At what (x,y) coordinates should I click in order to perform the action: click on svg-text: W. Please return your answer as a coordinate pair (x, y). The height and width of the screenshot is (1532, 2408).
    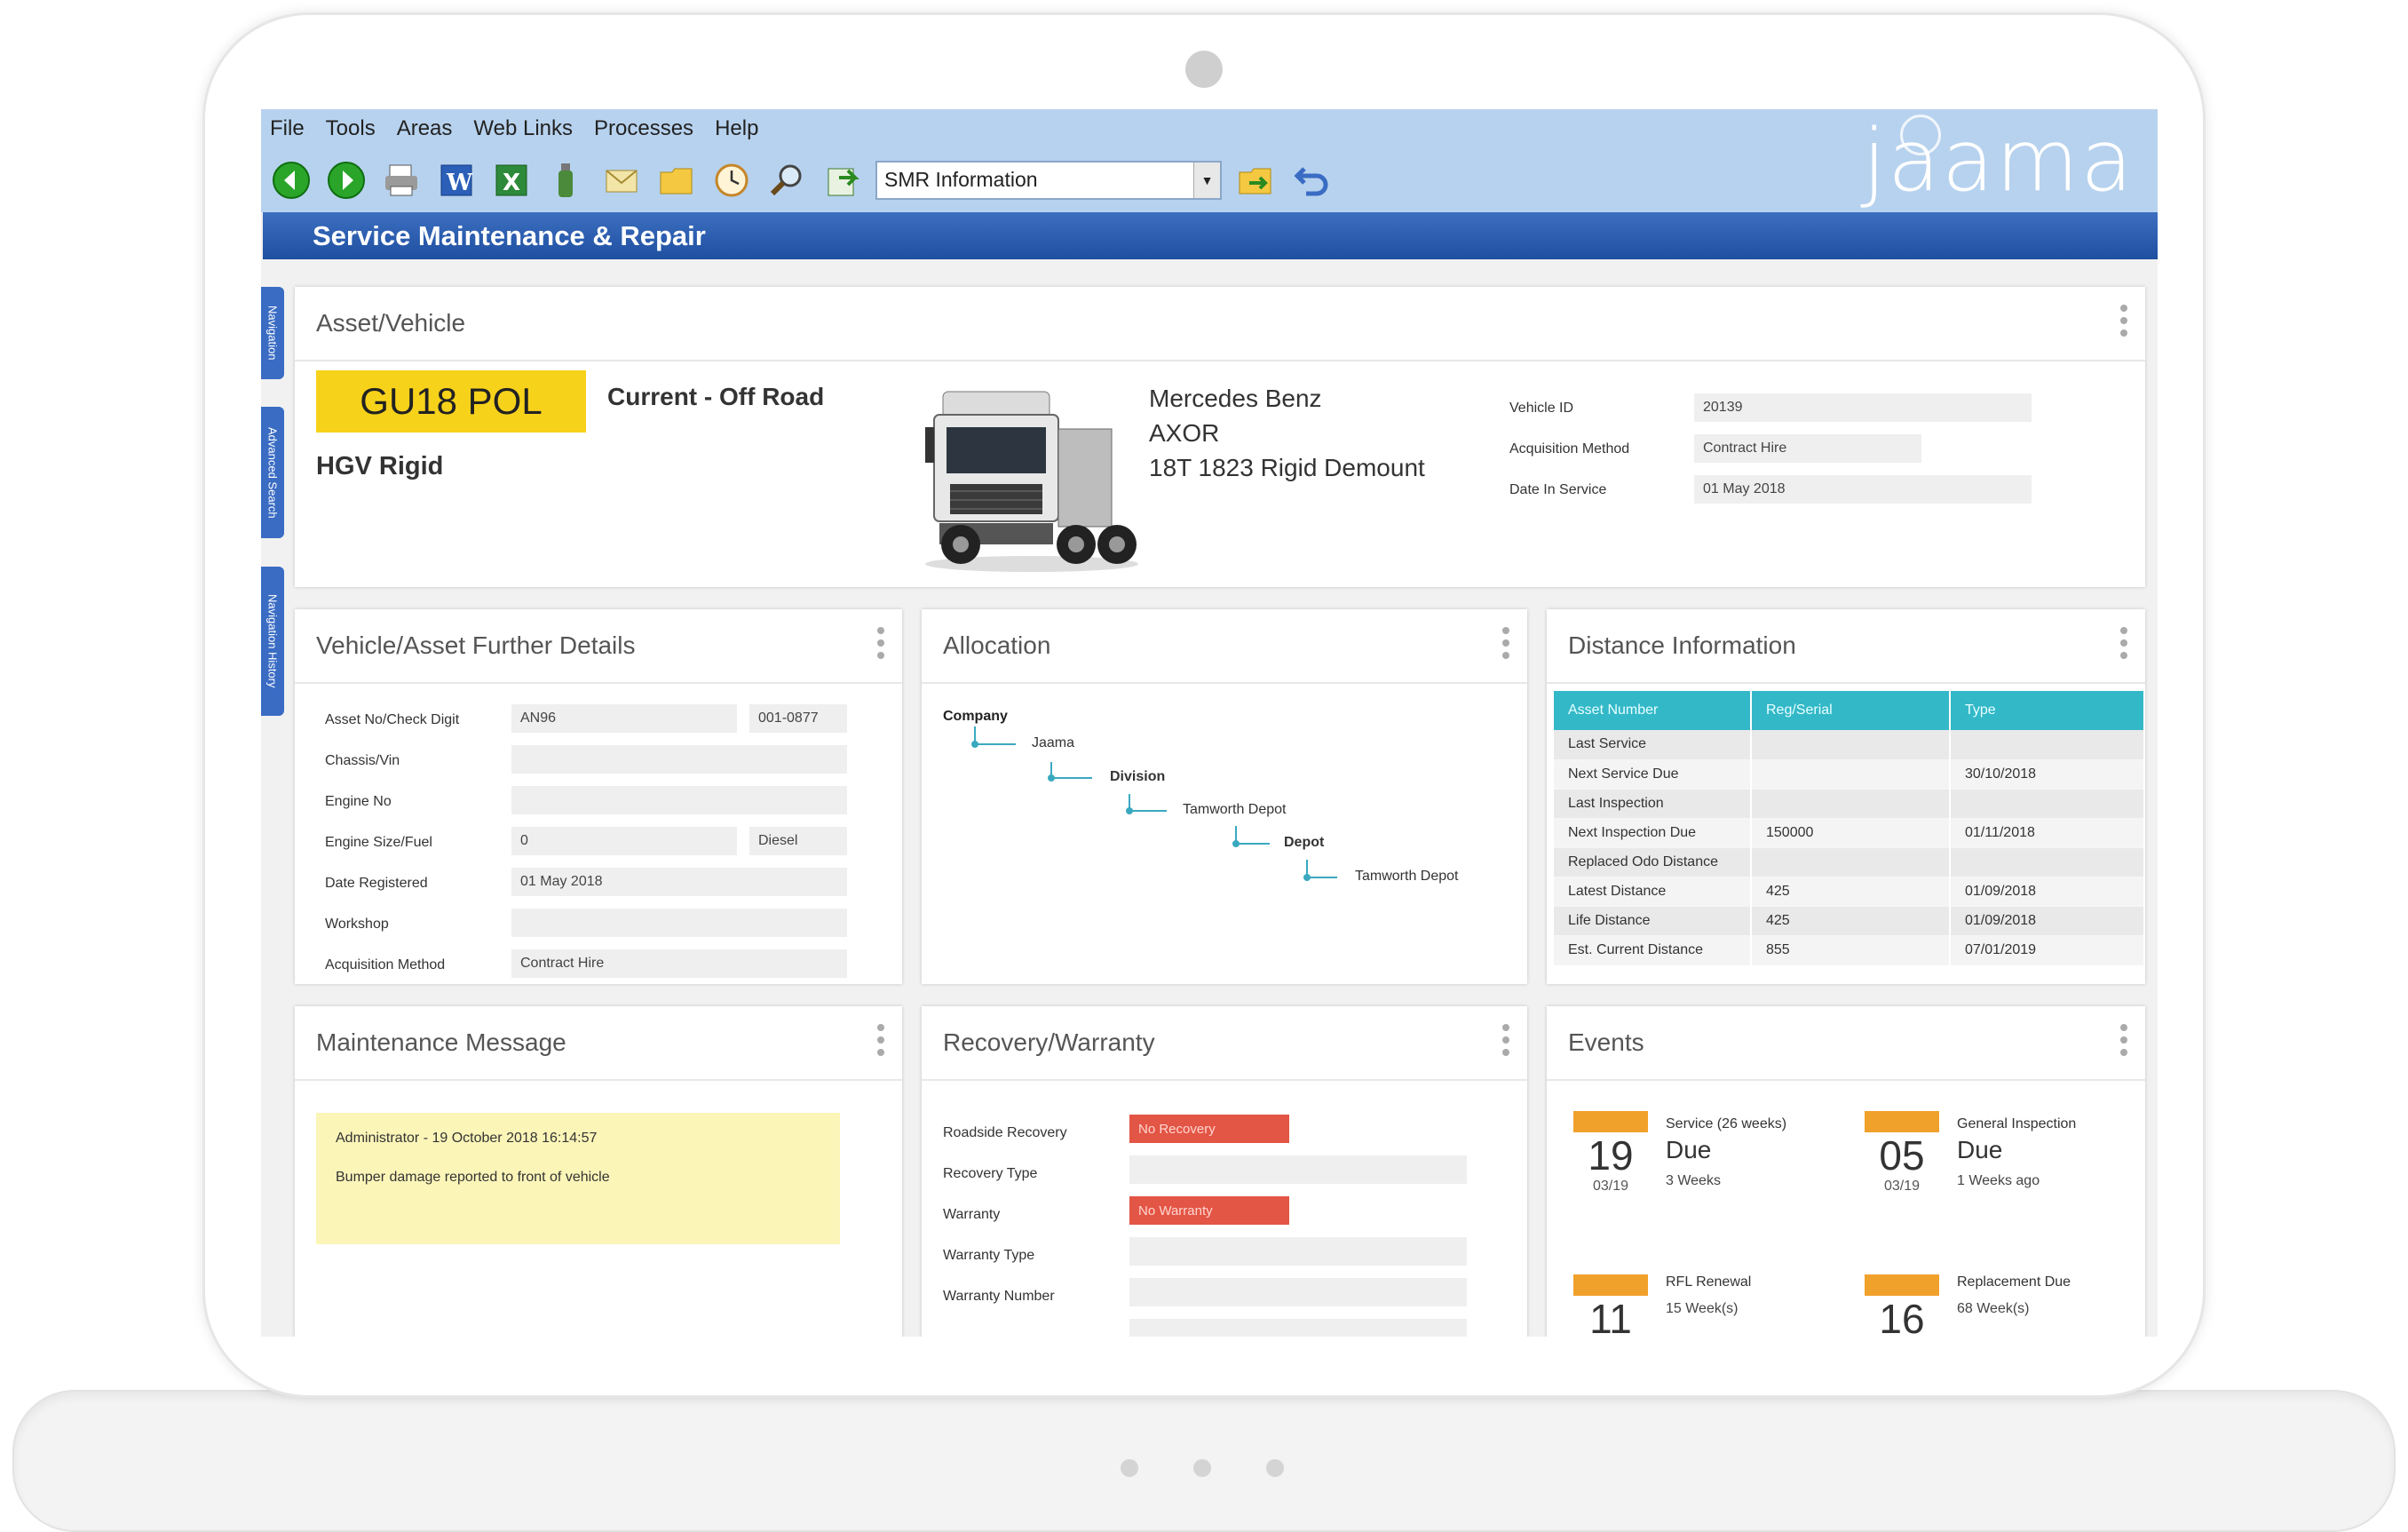
    Looking at the image, I should click on (459, 183).